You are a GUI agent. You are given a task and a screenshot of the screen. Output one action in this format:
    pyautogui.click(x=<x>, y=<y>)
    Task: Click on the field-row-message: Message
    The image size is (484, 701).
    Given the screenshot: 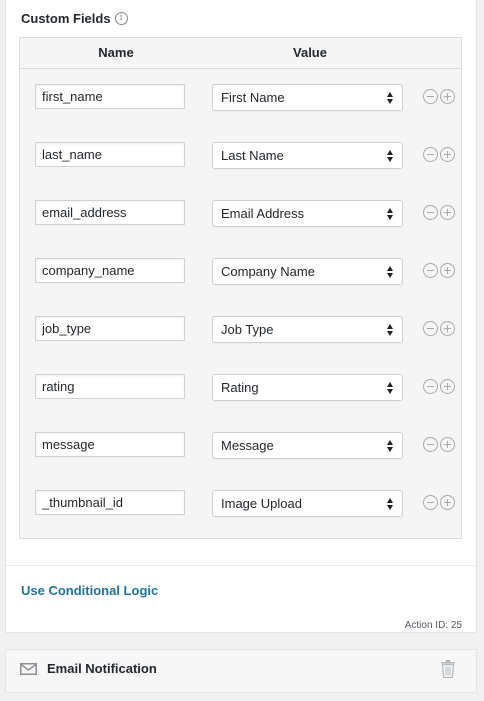 What is the action you would take?
    pyautogui.click(x=240, y=446)
    